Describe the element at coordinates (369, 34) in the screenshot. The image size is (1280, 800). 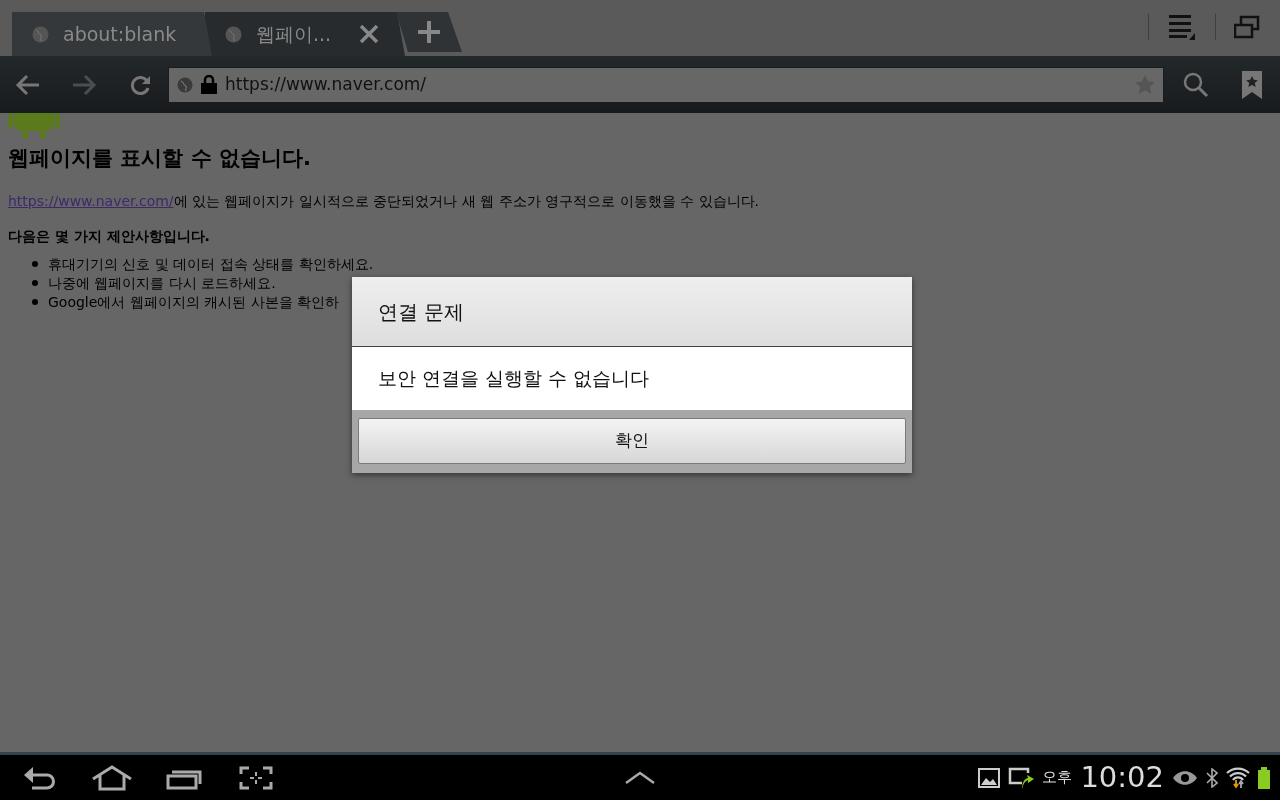
I see `close-icon` at that location.